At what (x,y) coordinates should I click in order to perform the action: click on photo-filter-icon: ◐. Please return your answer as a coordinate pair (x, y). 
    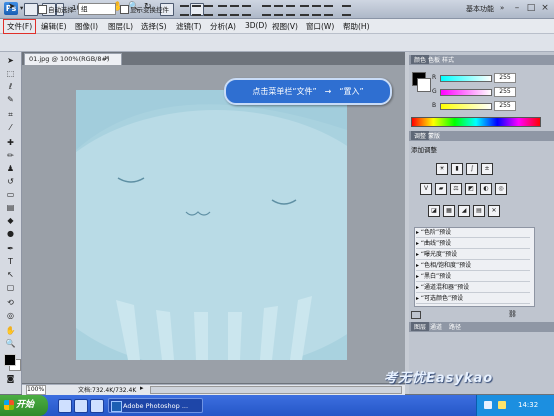
    Looking at the image, I should click on (486, 189).